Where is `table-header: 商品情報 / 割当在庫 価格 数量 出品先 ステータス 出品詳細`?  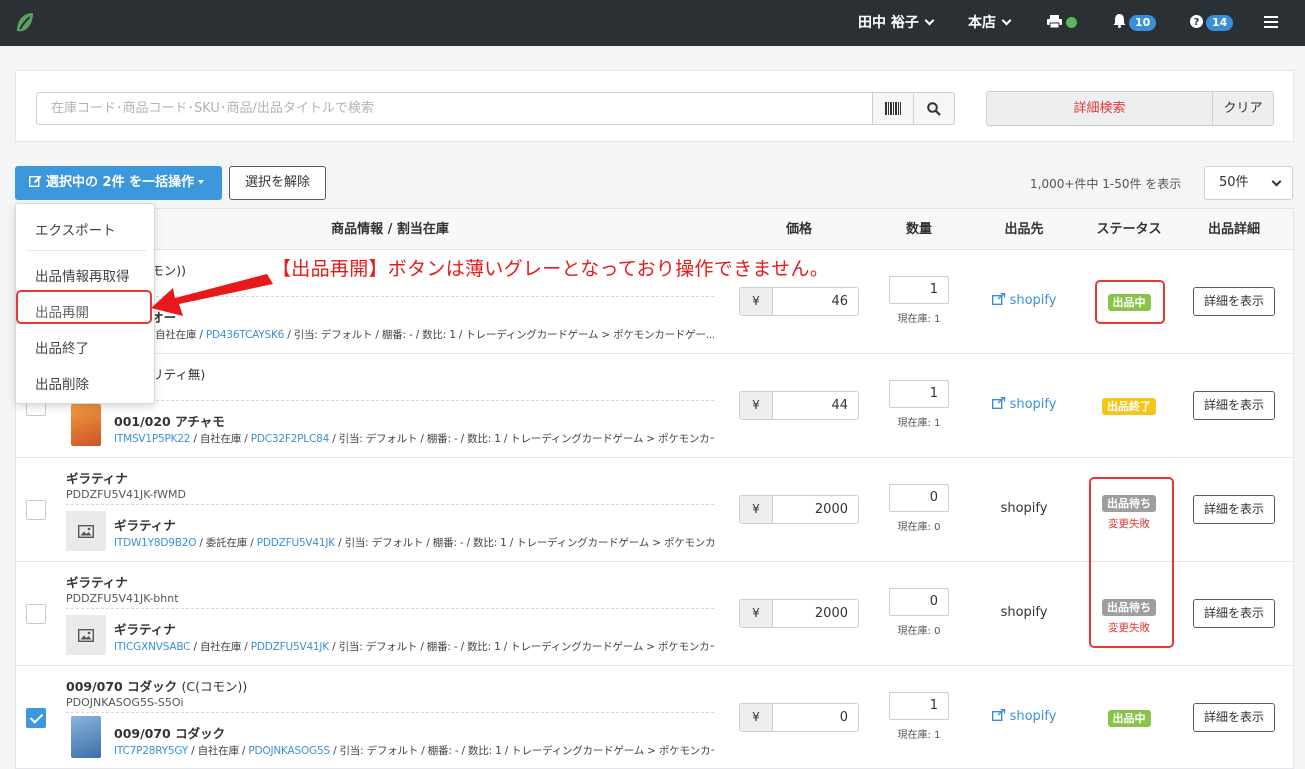 table-header: 商品情報 / 割当在庫 価格 数量 出品先 ステータス 出品詳細 is located at coordinates (654, 229).